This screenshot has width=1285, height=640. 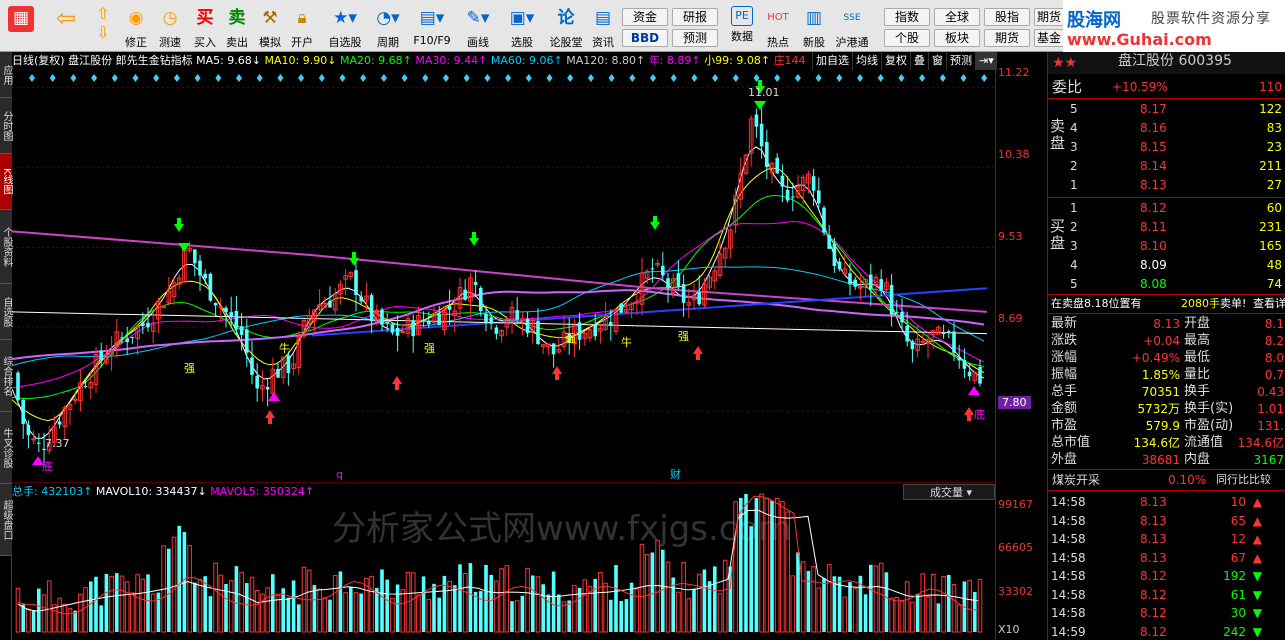 I want to click on forum-label: 论股堂, so click(x=566, y=42).